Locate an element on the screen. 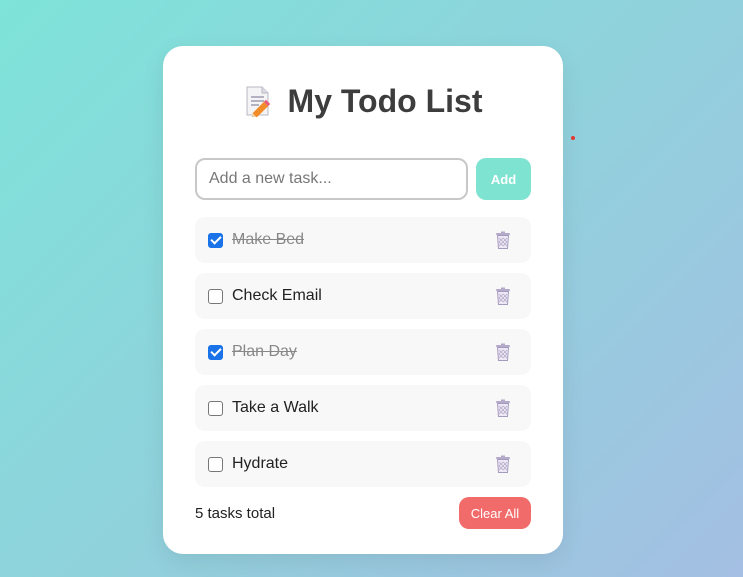  todo-text: Check Email is located at coordinates (277, 295).